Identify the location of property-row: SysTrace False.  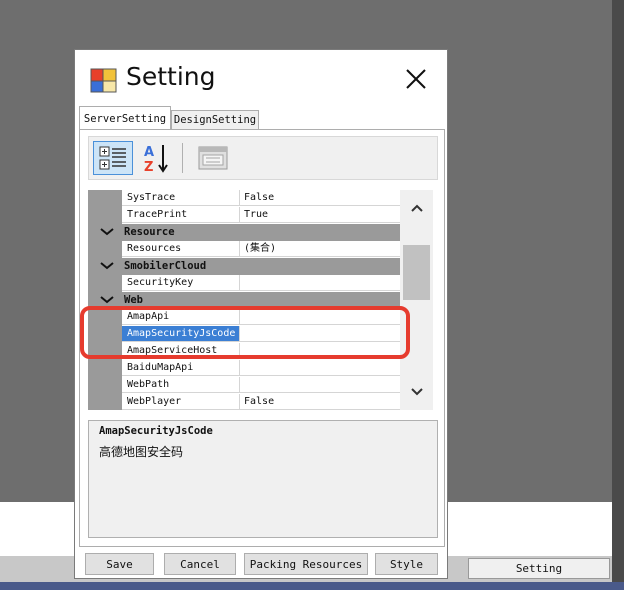
(244, 198).